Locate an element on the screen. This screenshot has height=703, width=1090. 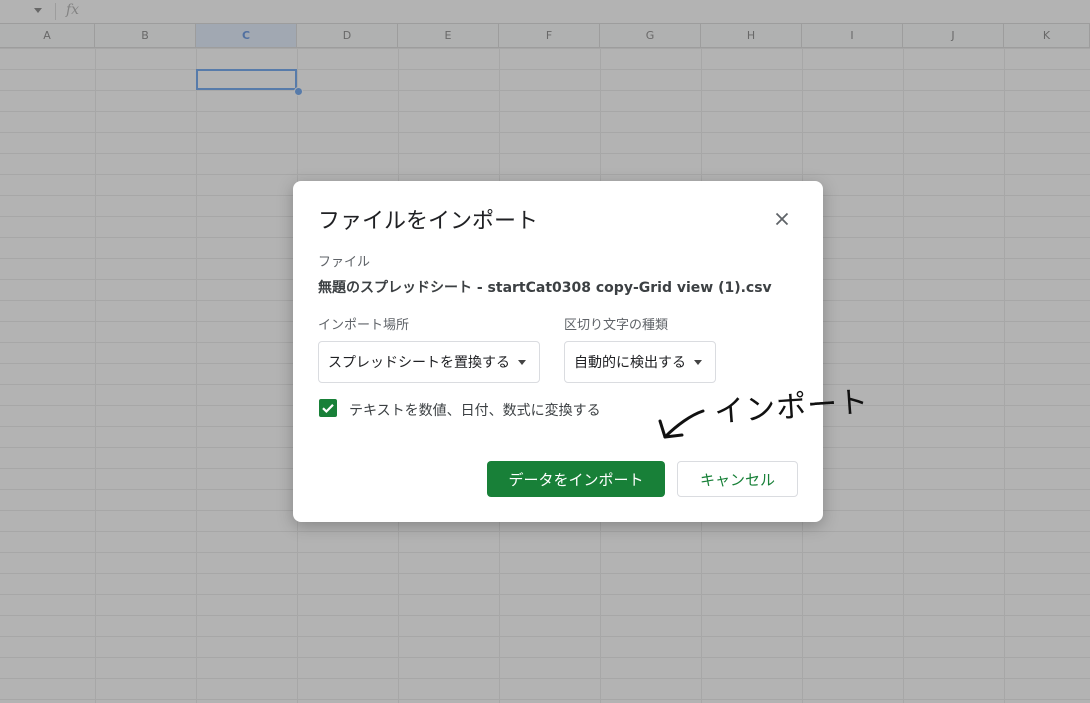
close-icon is located at coordinates (782, 219).